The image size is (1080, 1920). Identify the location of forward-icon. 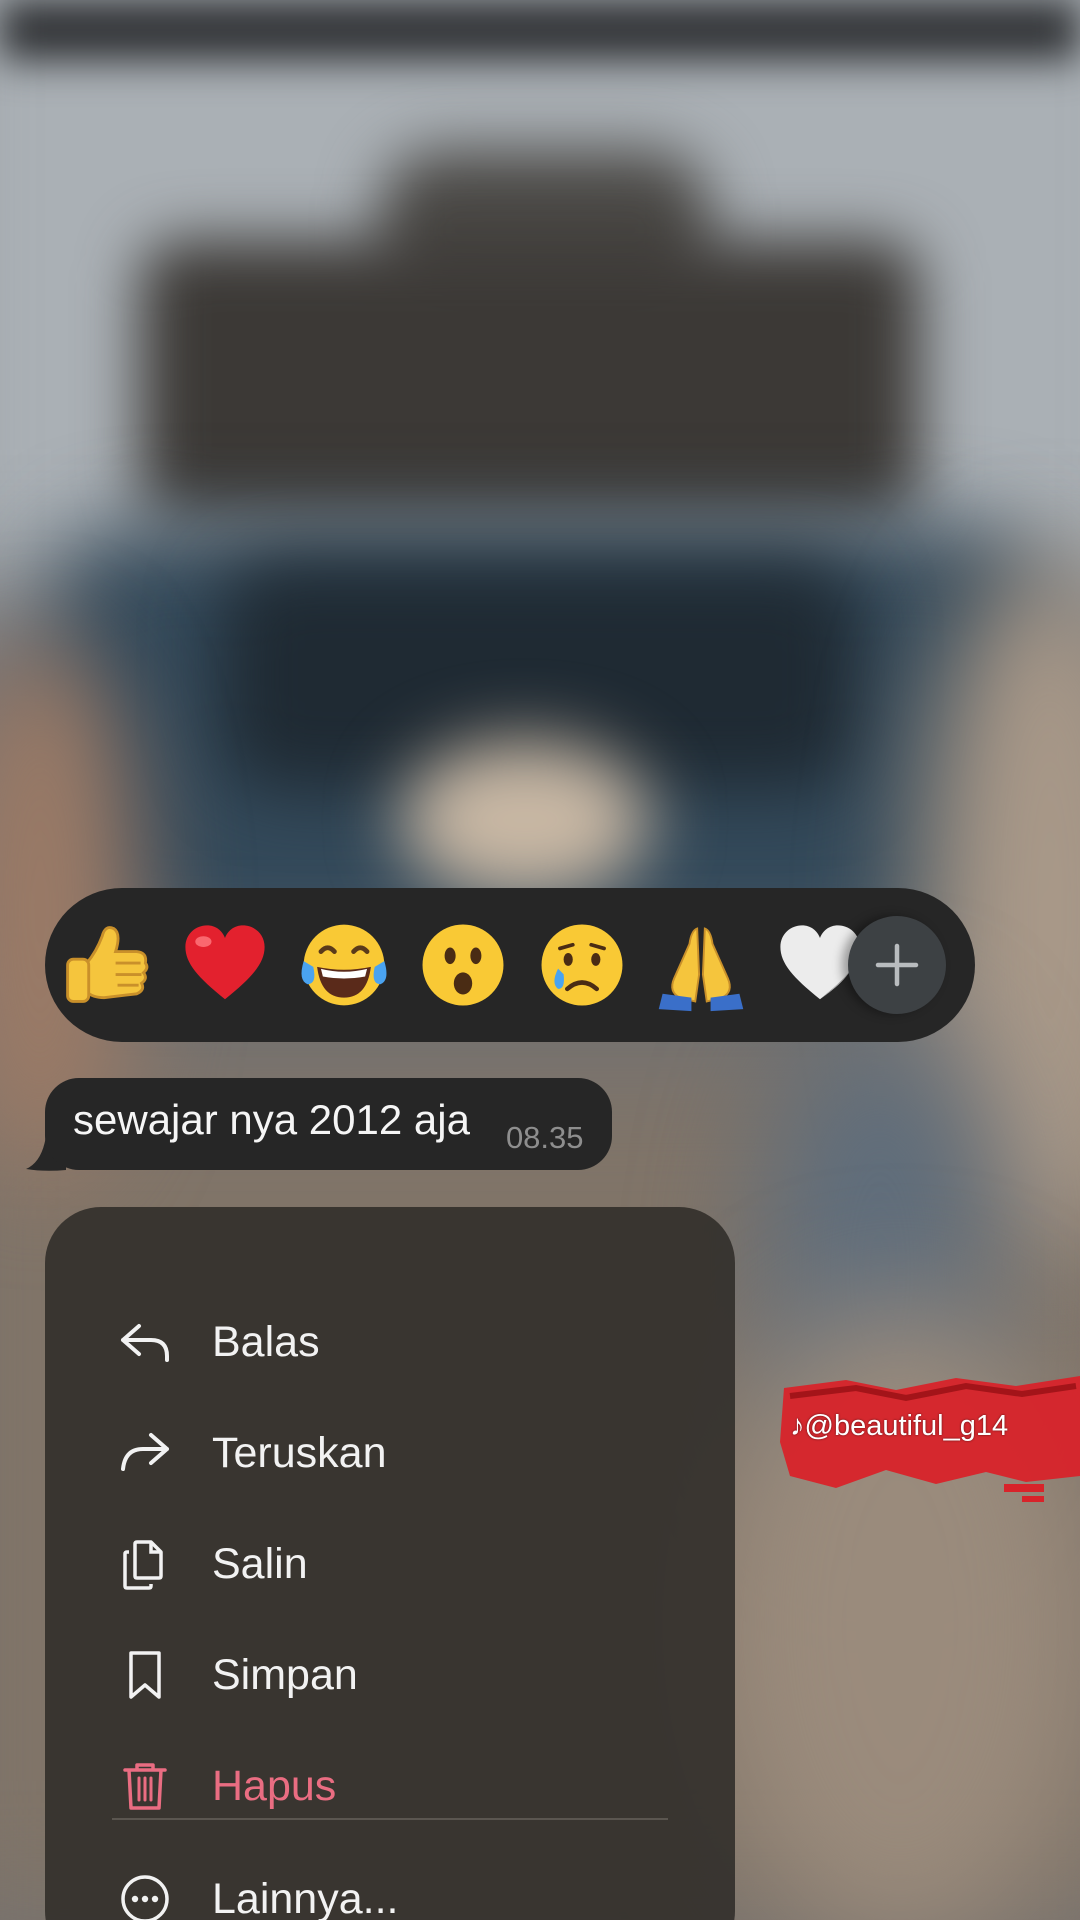
(145, 1453).